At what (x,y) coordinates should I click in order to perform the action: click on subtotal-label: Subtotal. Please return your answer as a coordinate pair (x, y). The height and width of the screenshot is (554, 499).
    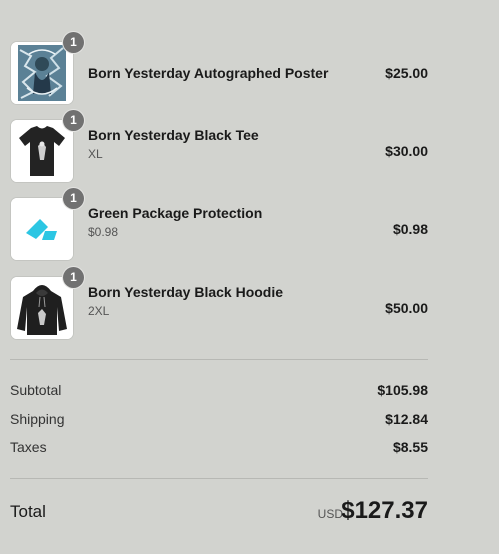
    Looking at the image, I should click on (36, 390).